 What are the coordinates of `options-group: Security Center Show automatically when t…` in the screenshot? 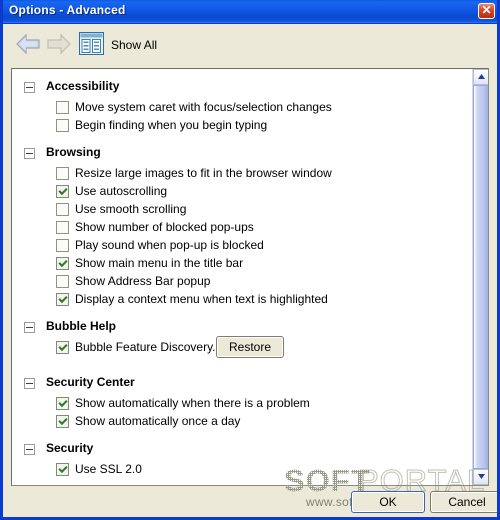 It's located at (242, 406).